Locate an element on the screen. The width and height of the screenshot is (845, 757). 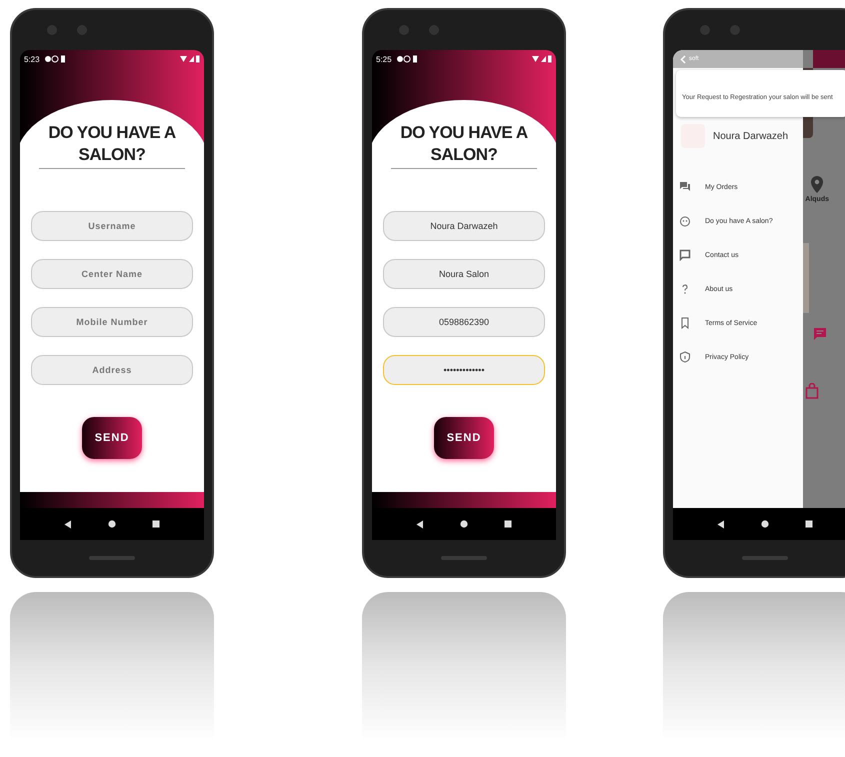
shield-icon is located at coordinates (685, 357).